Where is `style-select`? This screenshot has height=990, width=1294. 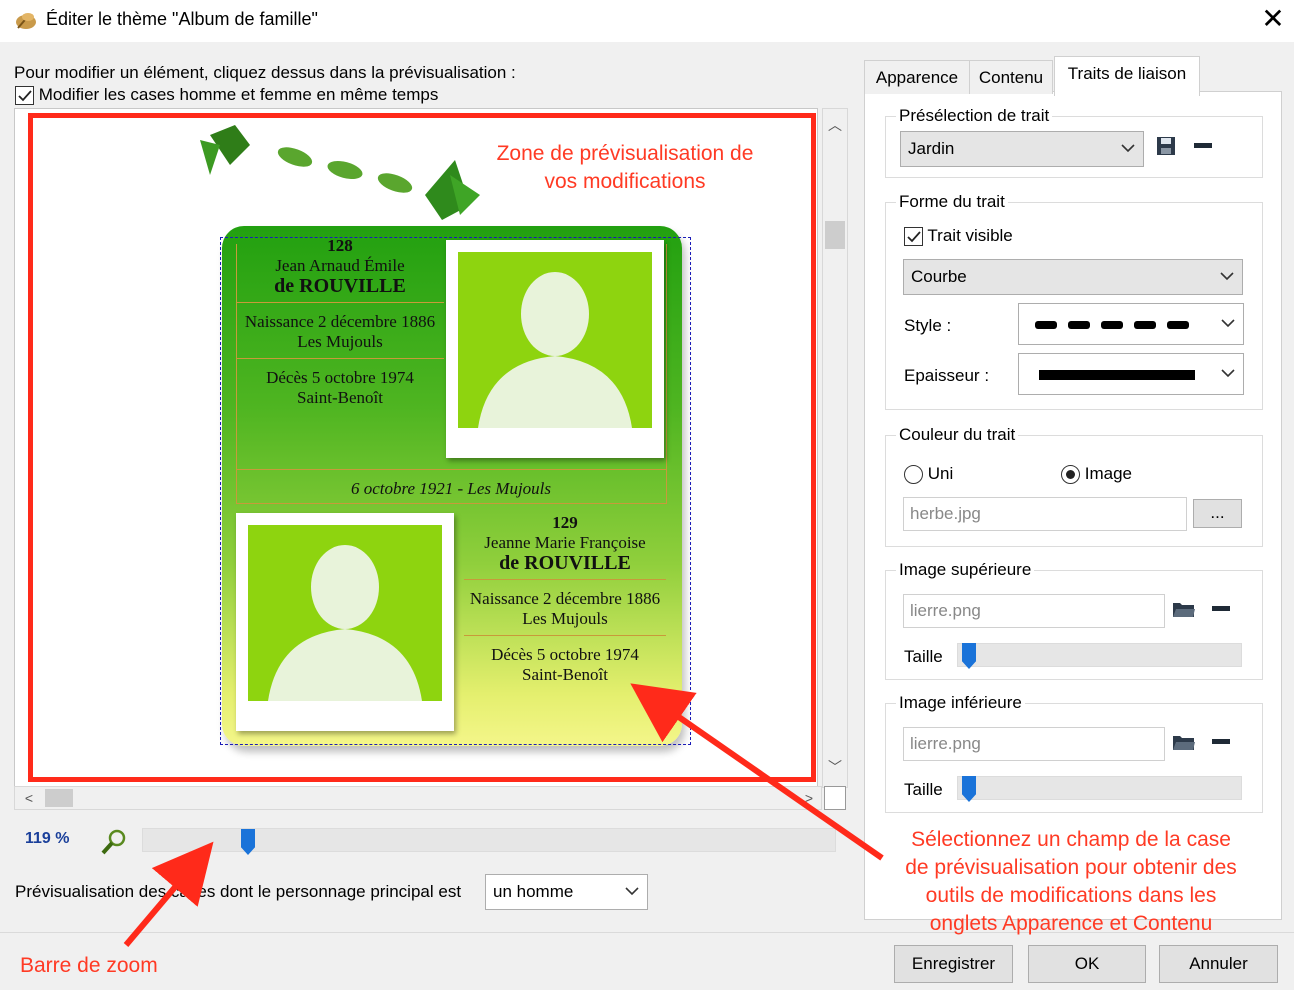
style-select is located at coordinates (1131, 324).